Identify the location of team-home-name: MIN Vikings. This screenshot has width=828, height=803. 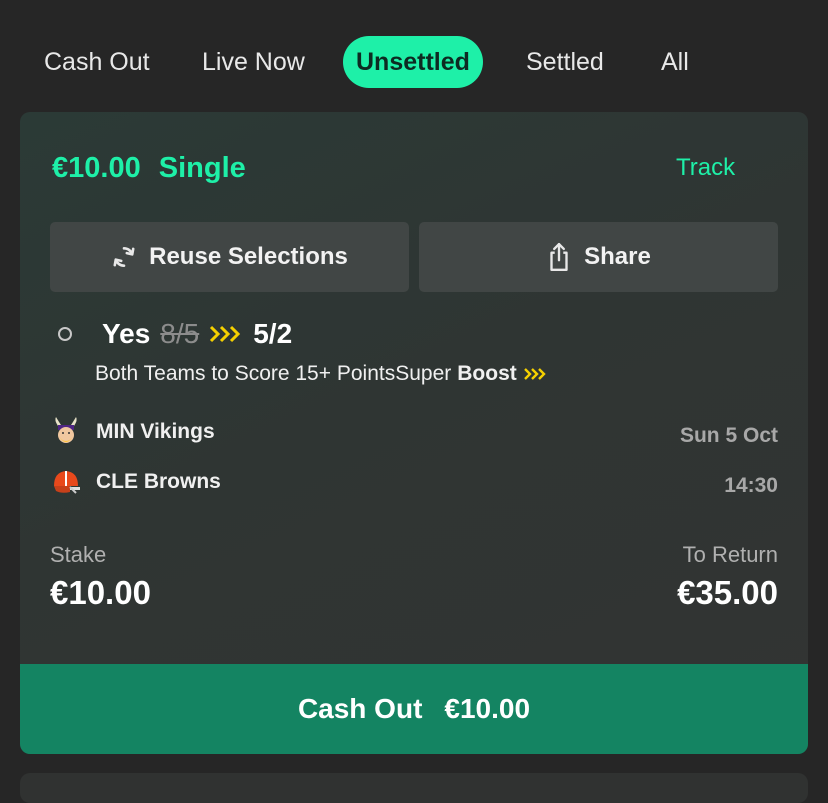
(155, 431).